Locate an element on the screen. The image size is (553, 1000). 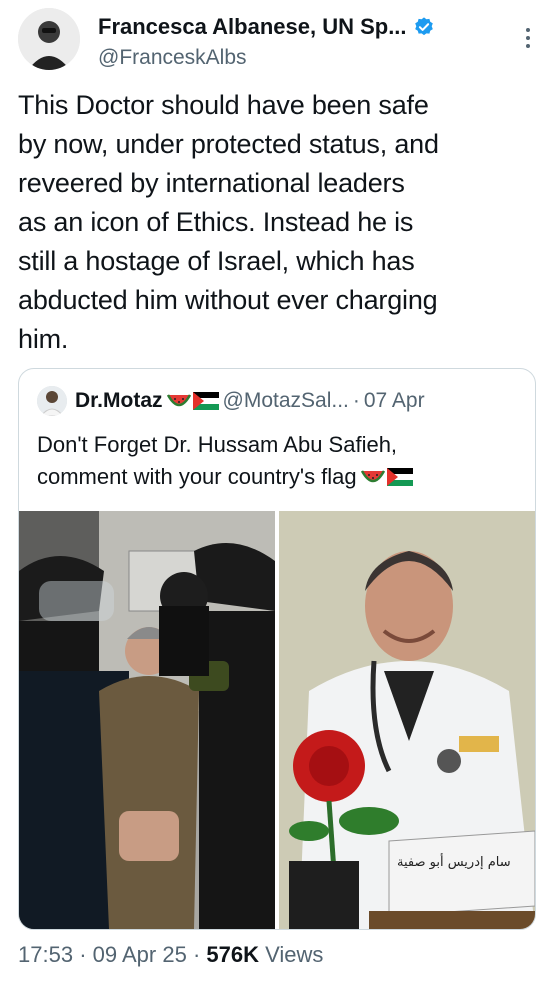
views-count: 576K is located at coordinates (232, 954).